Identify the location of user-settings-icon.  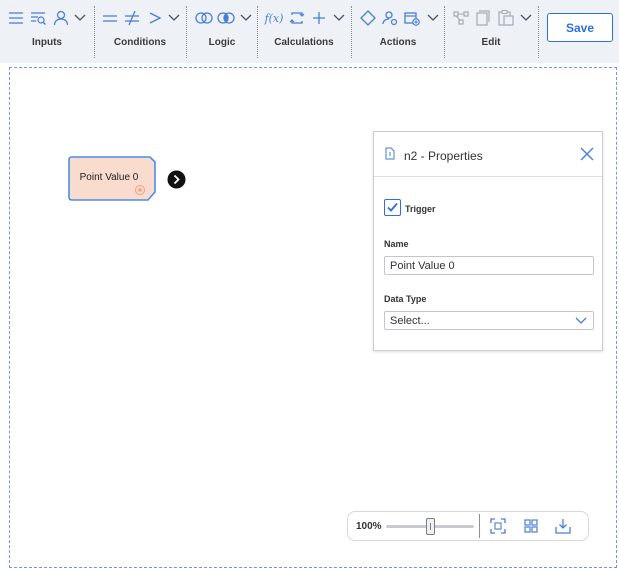
(390, 18).